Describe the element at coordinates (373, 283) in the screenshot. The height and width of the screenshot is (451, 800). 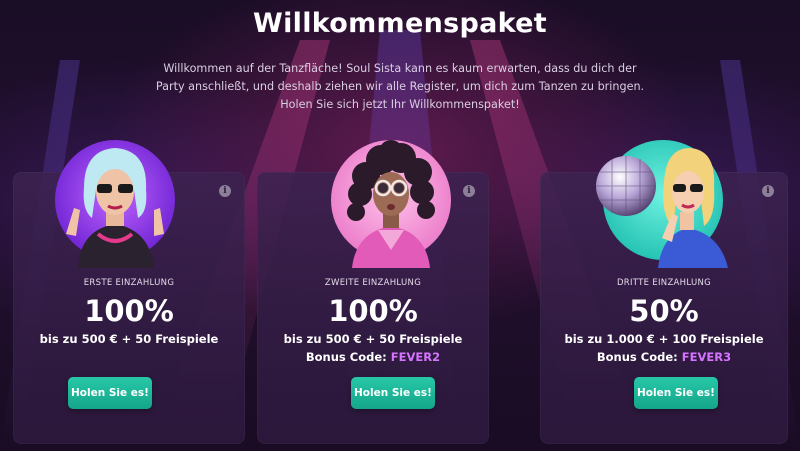
I see `deposit-label: ZWEITE EINZAHLUNG` at that location.